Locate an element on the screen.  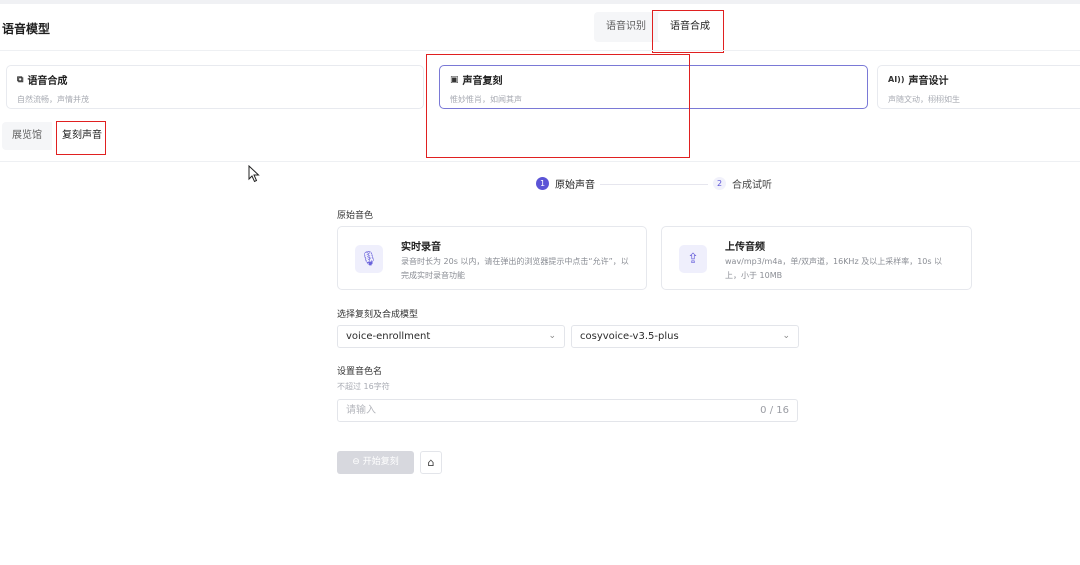
step-2: 2 合成试听 is located at coordinates (742, 183).